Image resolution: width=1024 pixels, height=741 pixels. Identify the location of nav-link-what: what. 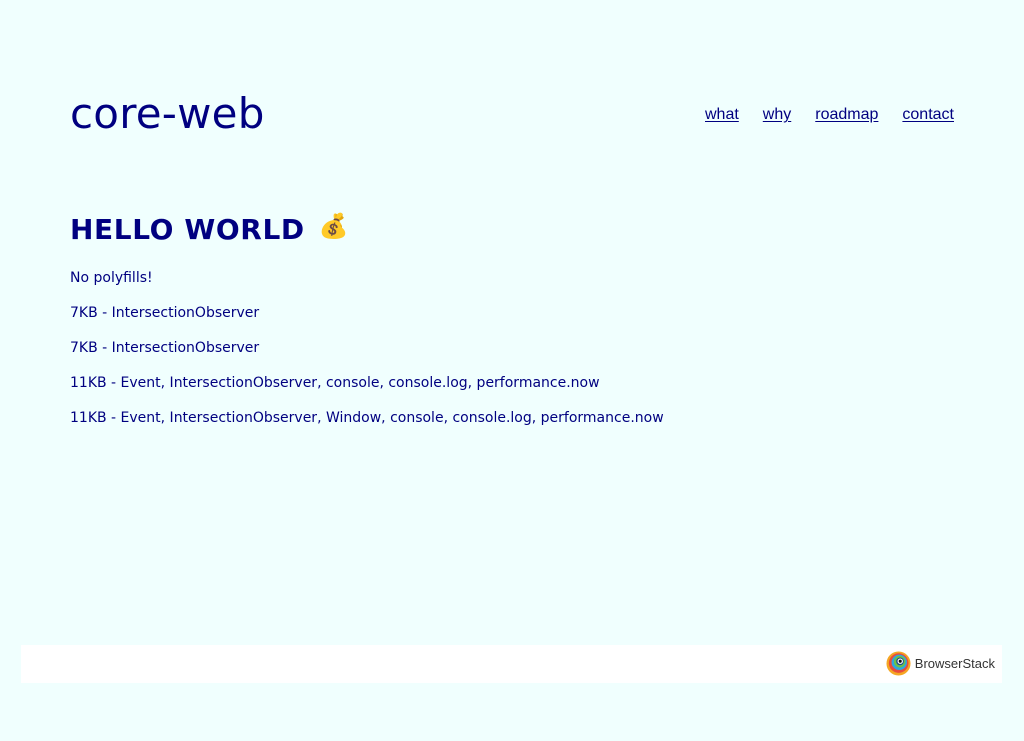
(722, 115).